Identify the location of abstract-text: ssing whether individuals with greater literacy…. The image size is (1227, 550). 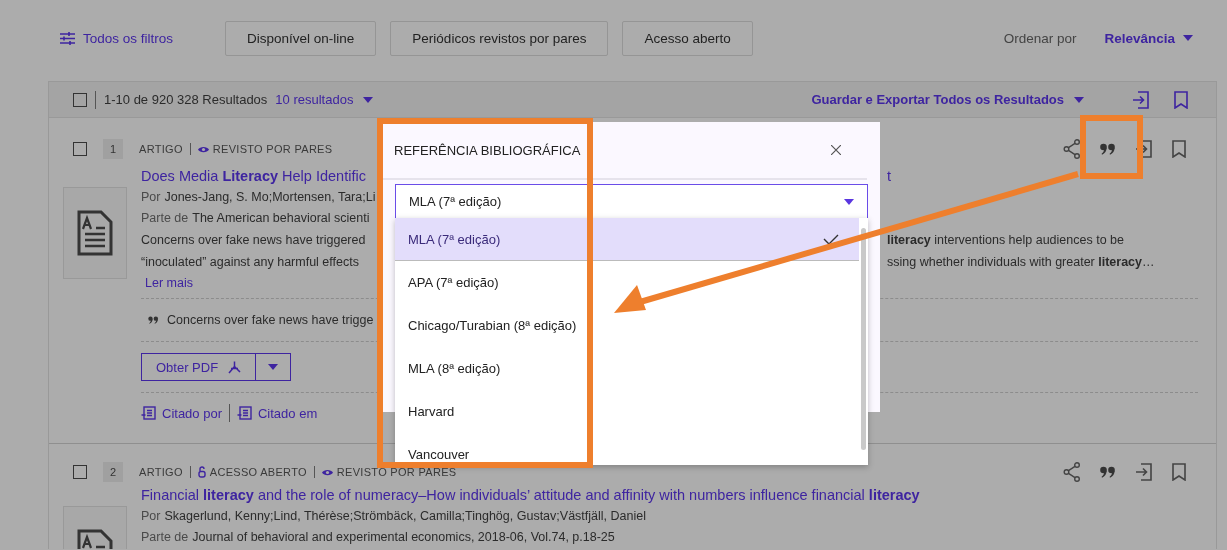
(1021, 262).